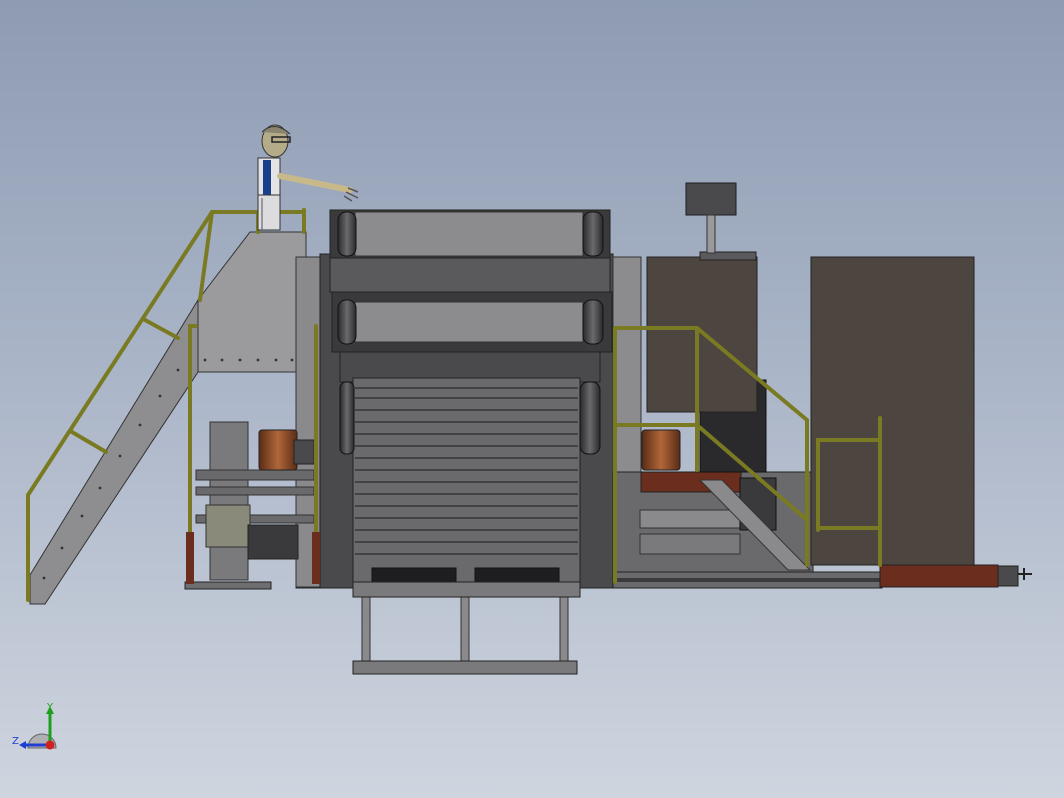  Describe the element at coordinates (15, 741) in the screenshot. I see `z-axis-label: Z` at that location.